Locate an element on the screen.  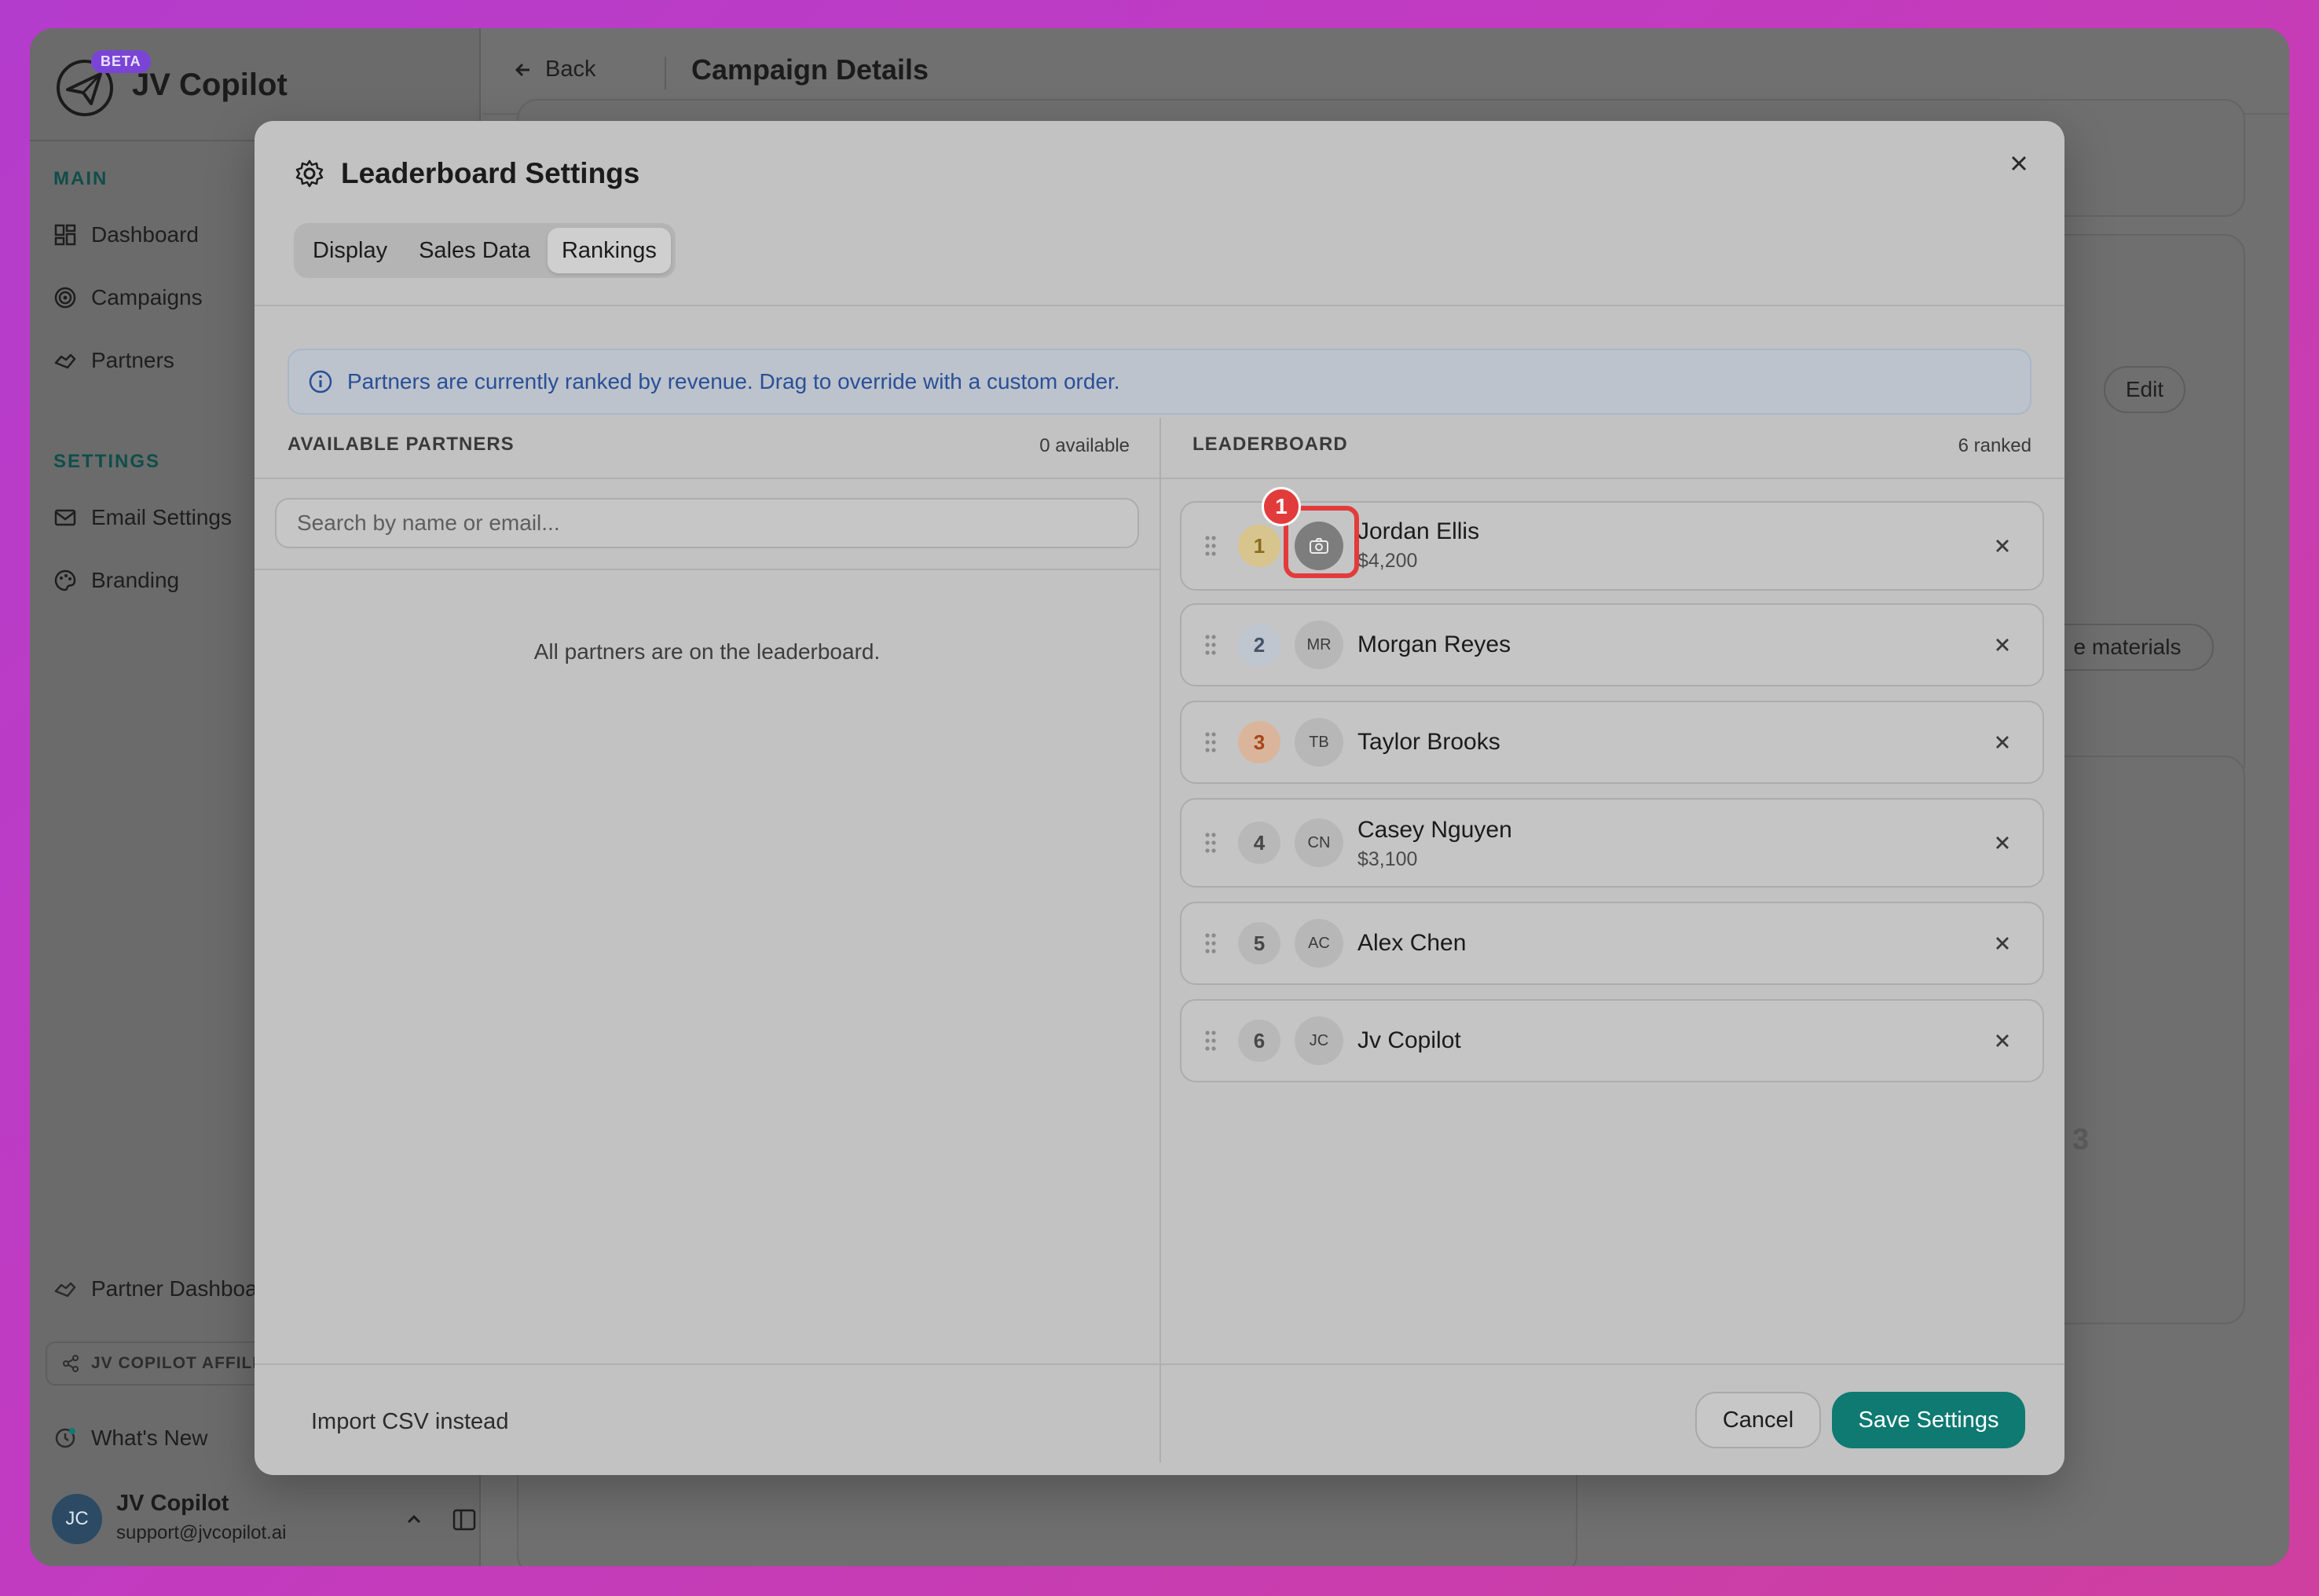
sidebar-item-label: Partner Dashboa is located at coordinates (174, 1288).